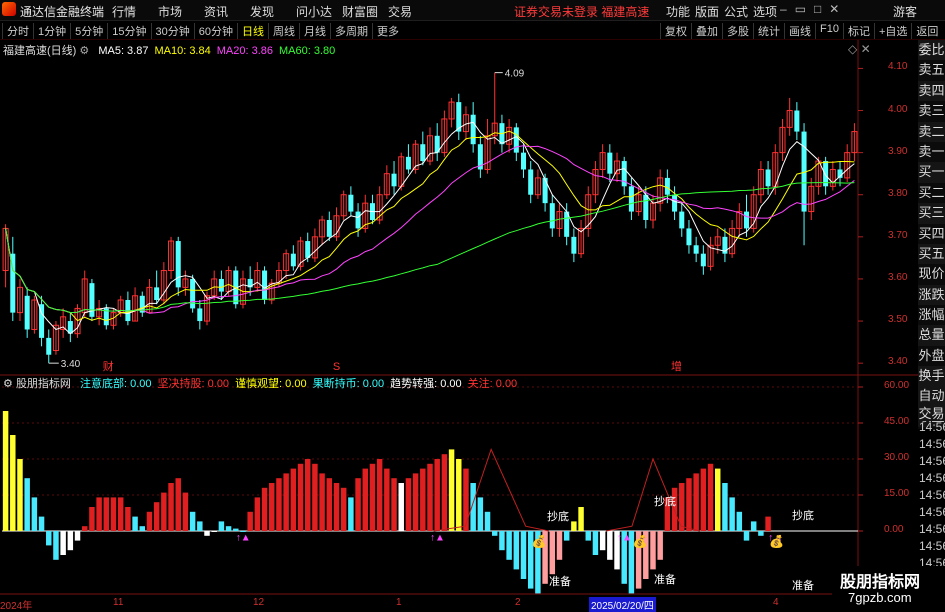 The image size is (945, 612). What do you see at coordinates (931, 254) in the screenshot?
I see `quote-field-10: 买五` at bounding box center [931, 254].